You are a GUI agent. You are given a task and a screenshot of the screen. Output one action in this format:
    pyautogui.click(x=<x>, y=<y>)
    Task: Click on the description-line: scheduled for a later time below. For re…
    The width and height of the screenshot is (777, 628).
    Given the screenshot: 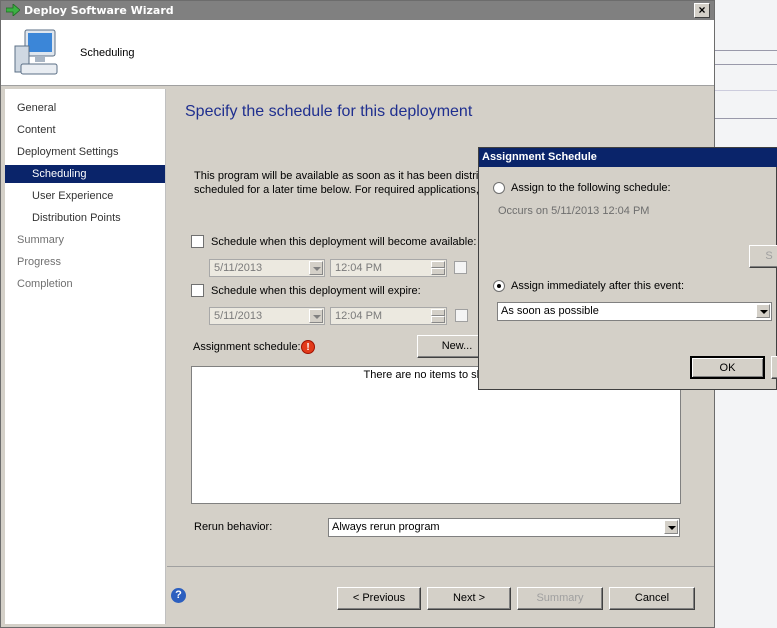 What is the action you would take?
    pyautogui.click(x=344, y=190)
    